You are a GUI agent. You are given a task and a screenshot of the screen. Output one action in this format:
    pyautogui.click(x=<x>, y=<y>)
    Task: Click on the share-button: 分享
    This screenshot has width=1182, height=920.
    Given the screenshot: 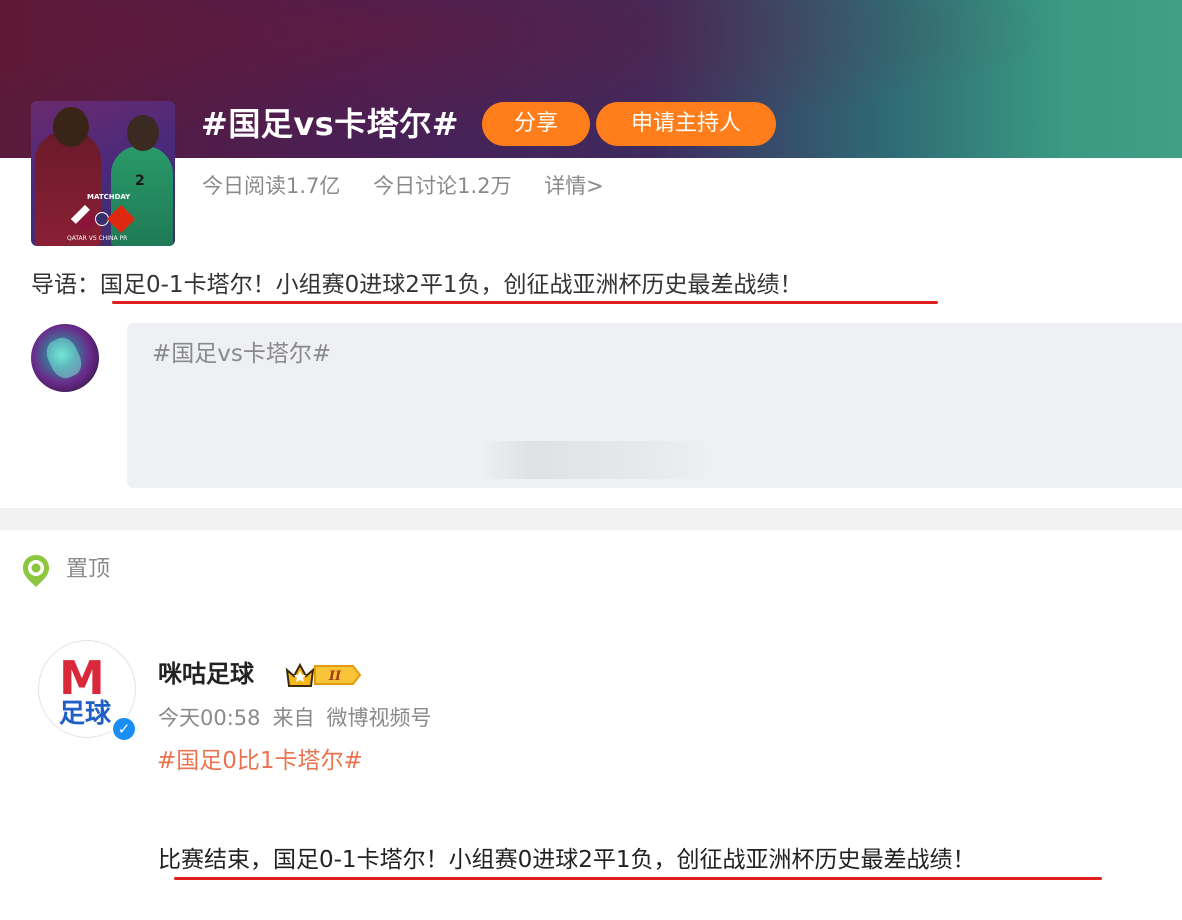 What is the action you would take?
    pyautogui.click(x=536, y=124)
    